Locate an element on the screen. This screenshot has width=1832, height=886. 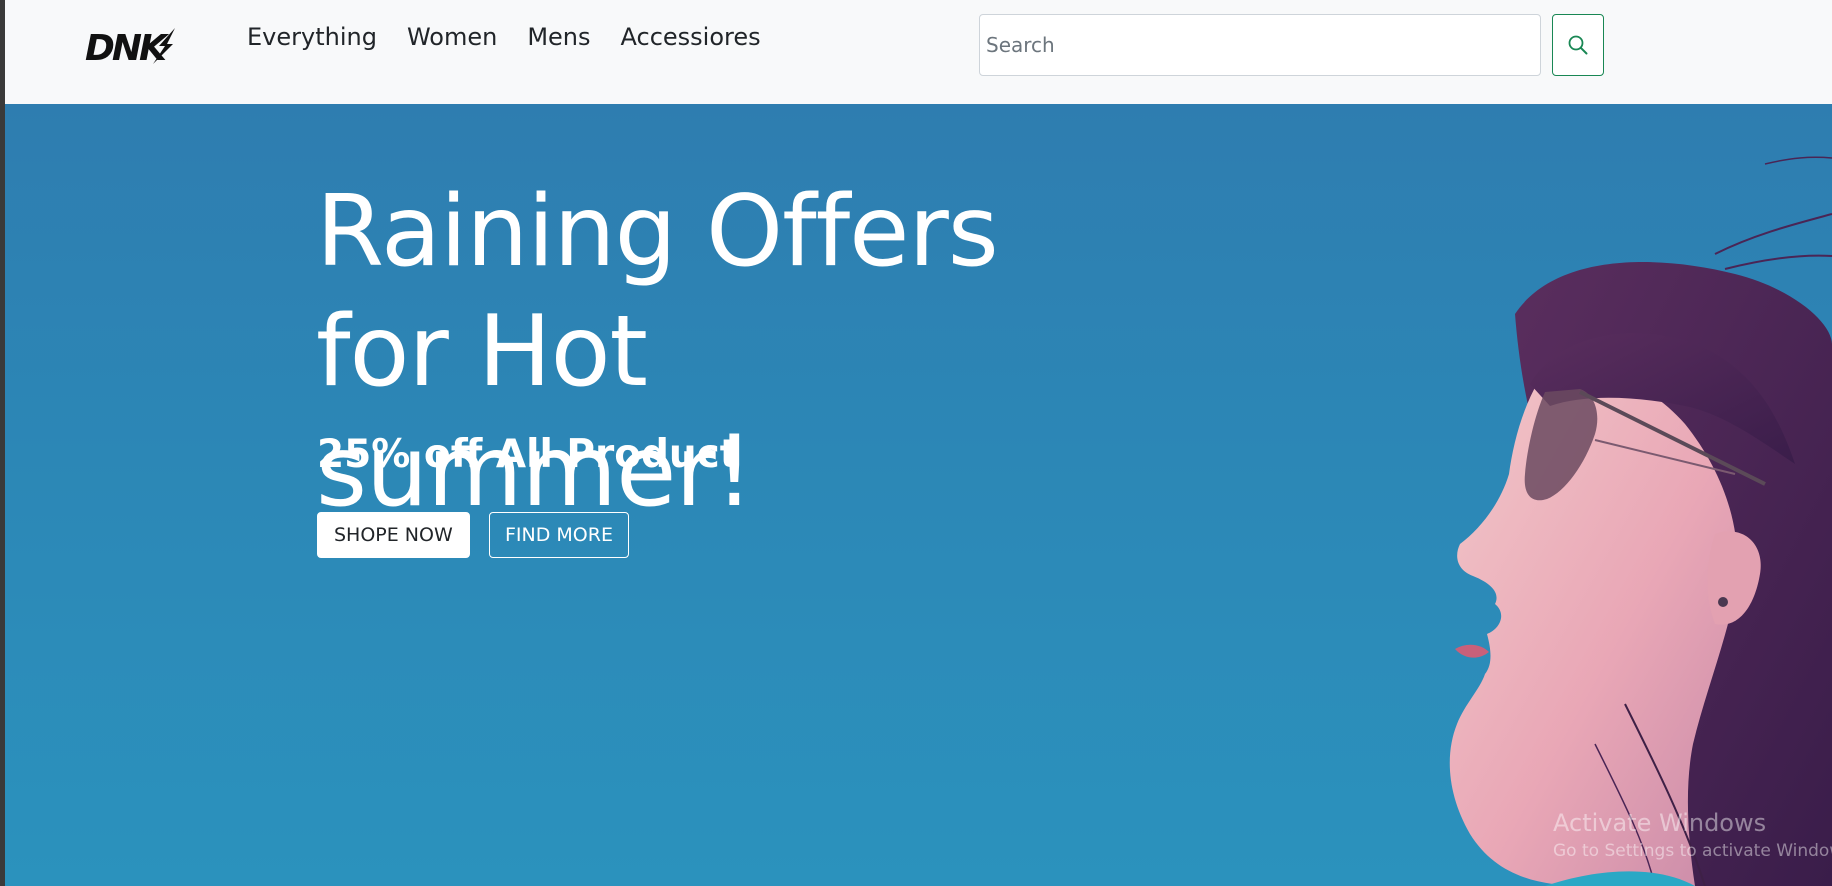
nav-link-everything: Everything is located at coordinates (317, 37).